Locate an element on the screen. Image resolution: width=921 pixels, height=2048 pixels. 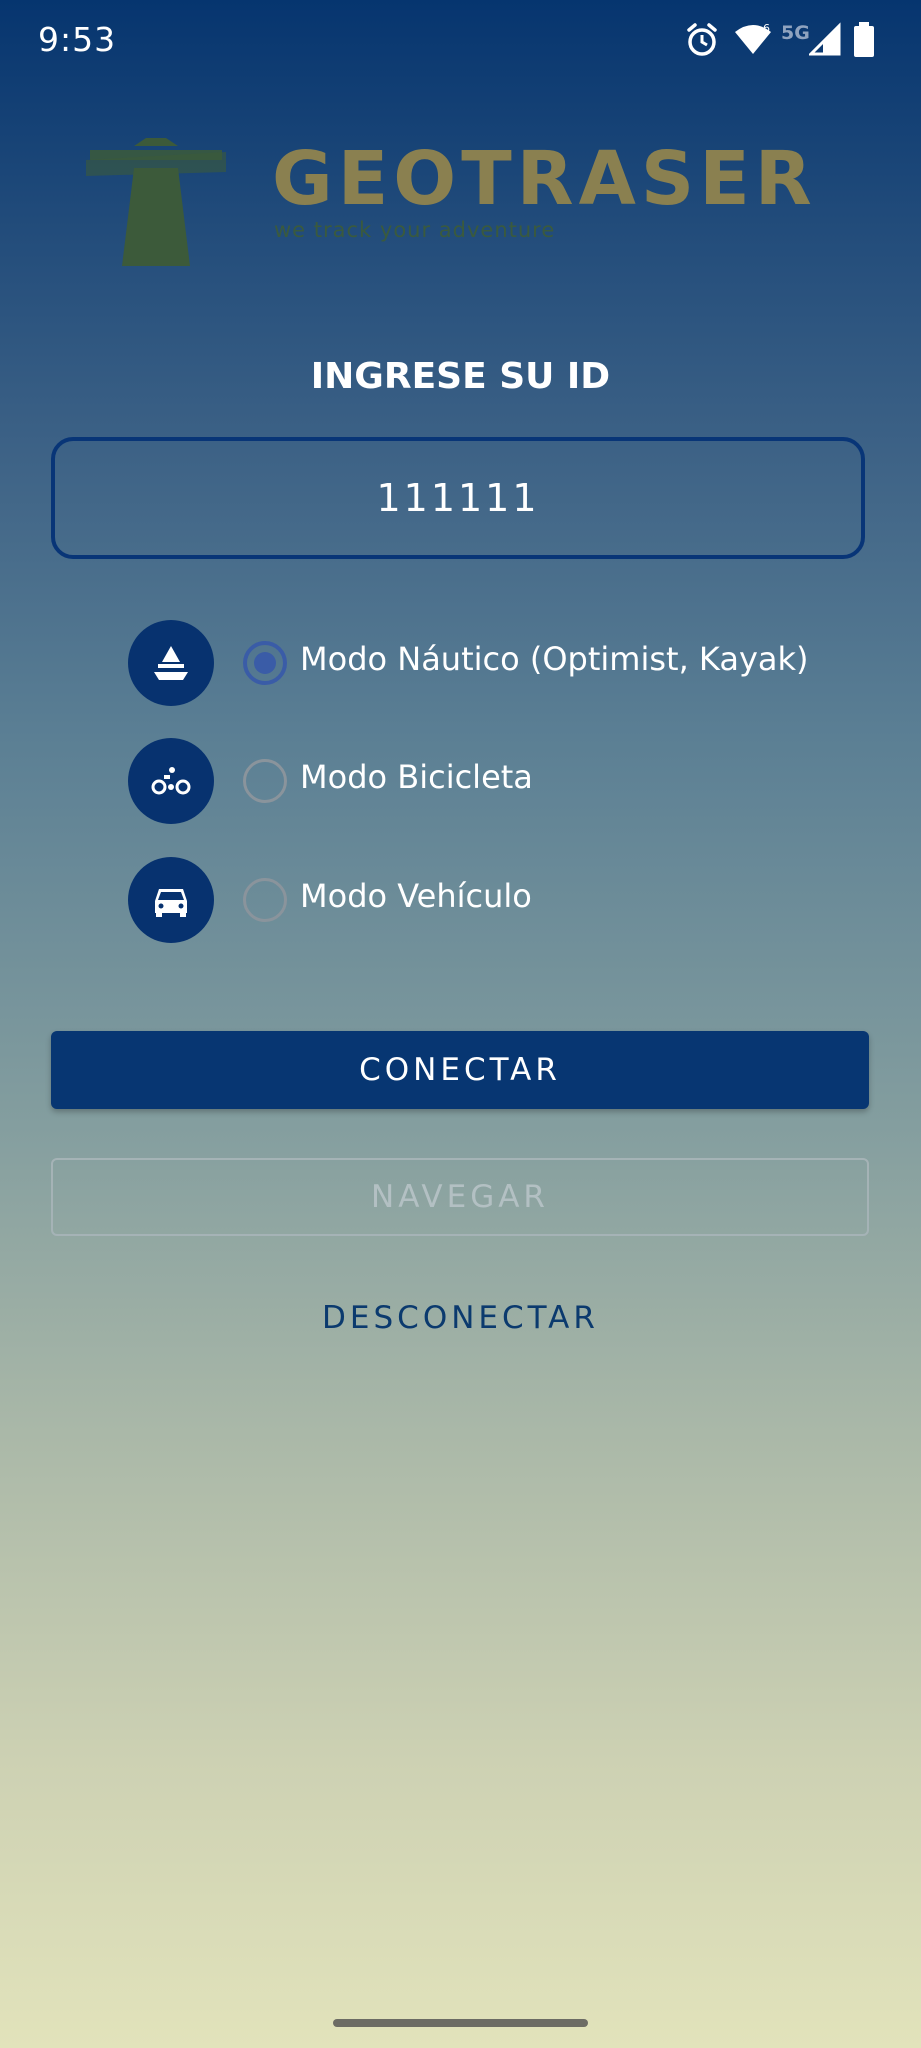
radio-vehicle is located at coordinates (265, 900).